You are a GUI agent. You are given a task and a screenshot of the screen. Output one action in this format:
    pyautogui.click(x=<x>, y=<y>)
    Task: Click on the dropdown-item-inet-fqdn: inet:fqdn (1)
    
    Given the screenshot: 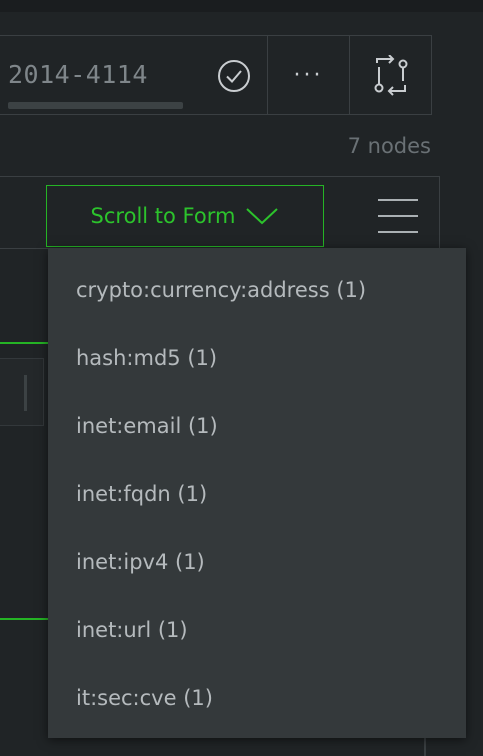 What is the action you would take?
    pyautogui.click(x=257, y=494)
    